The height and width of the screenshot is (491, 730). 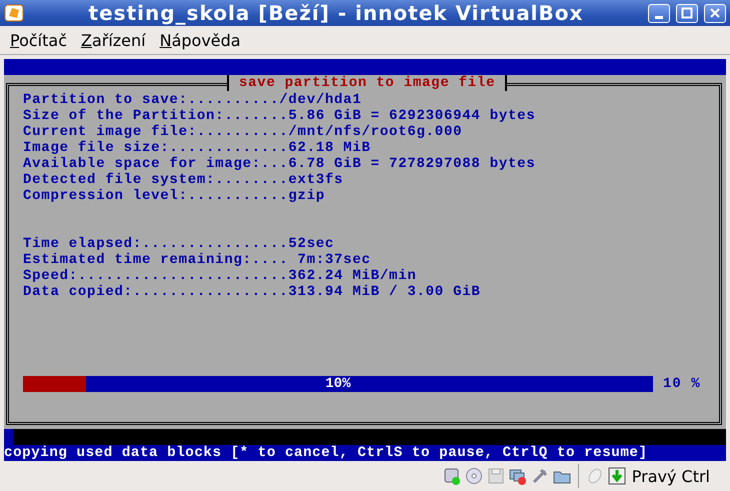 What do you see at coordinates (279, 116) in the screenshot?
I see `info-line: Size of the Partition:.......5.86 GiB = 6292306944 bytes` at bounding box center [279, 116].